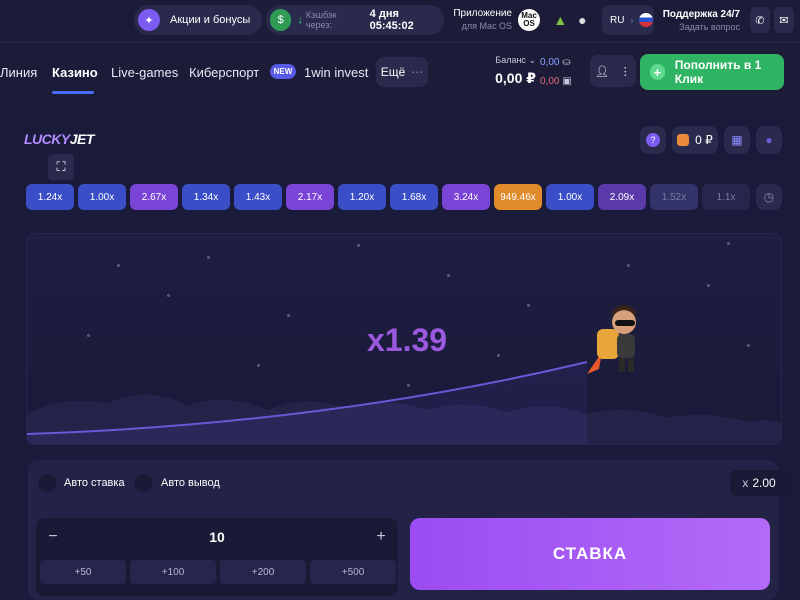 This screenshot has height=600, width=800. Describe the element at coordinates (217, 537) in the screenshot. I see `bet-amount-input: 10` at that location.